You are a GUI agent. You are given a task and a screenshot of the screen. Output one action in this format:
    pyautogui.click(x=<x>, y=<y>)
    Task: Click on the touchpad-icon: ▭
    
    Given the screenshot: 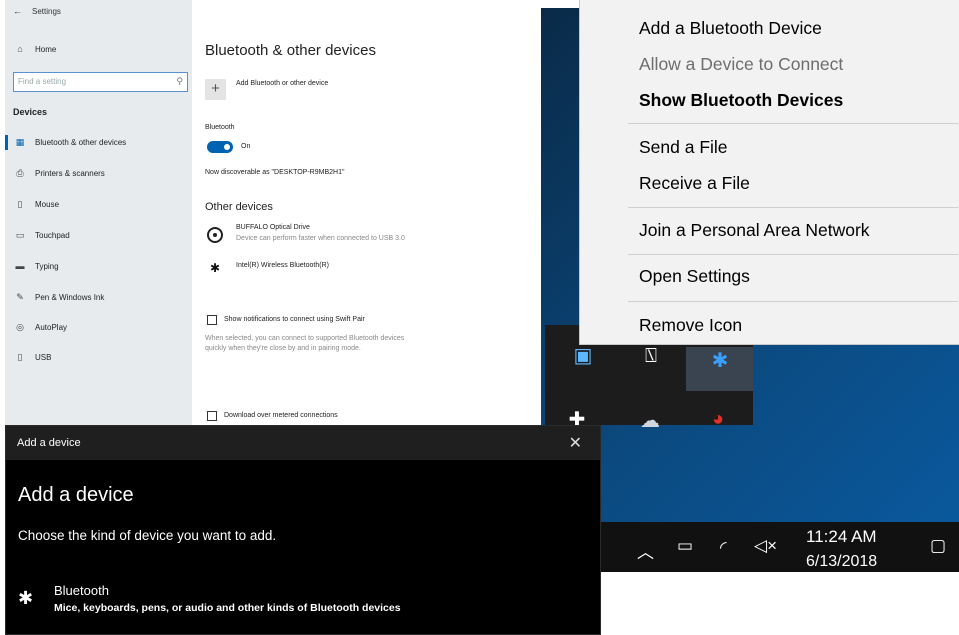 What is the action you would take?
    pyautogui.click(x=20, y=235)
    